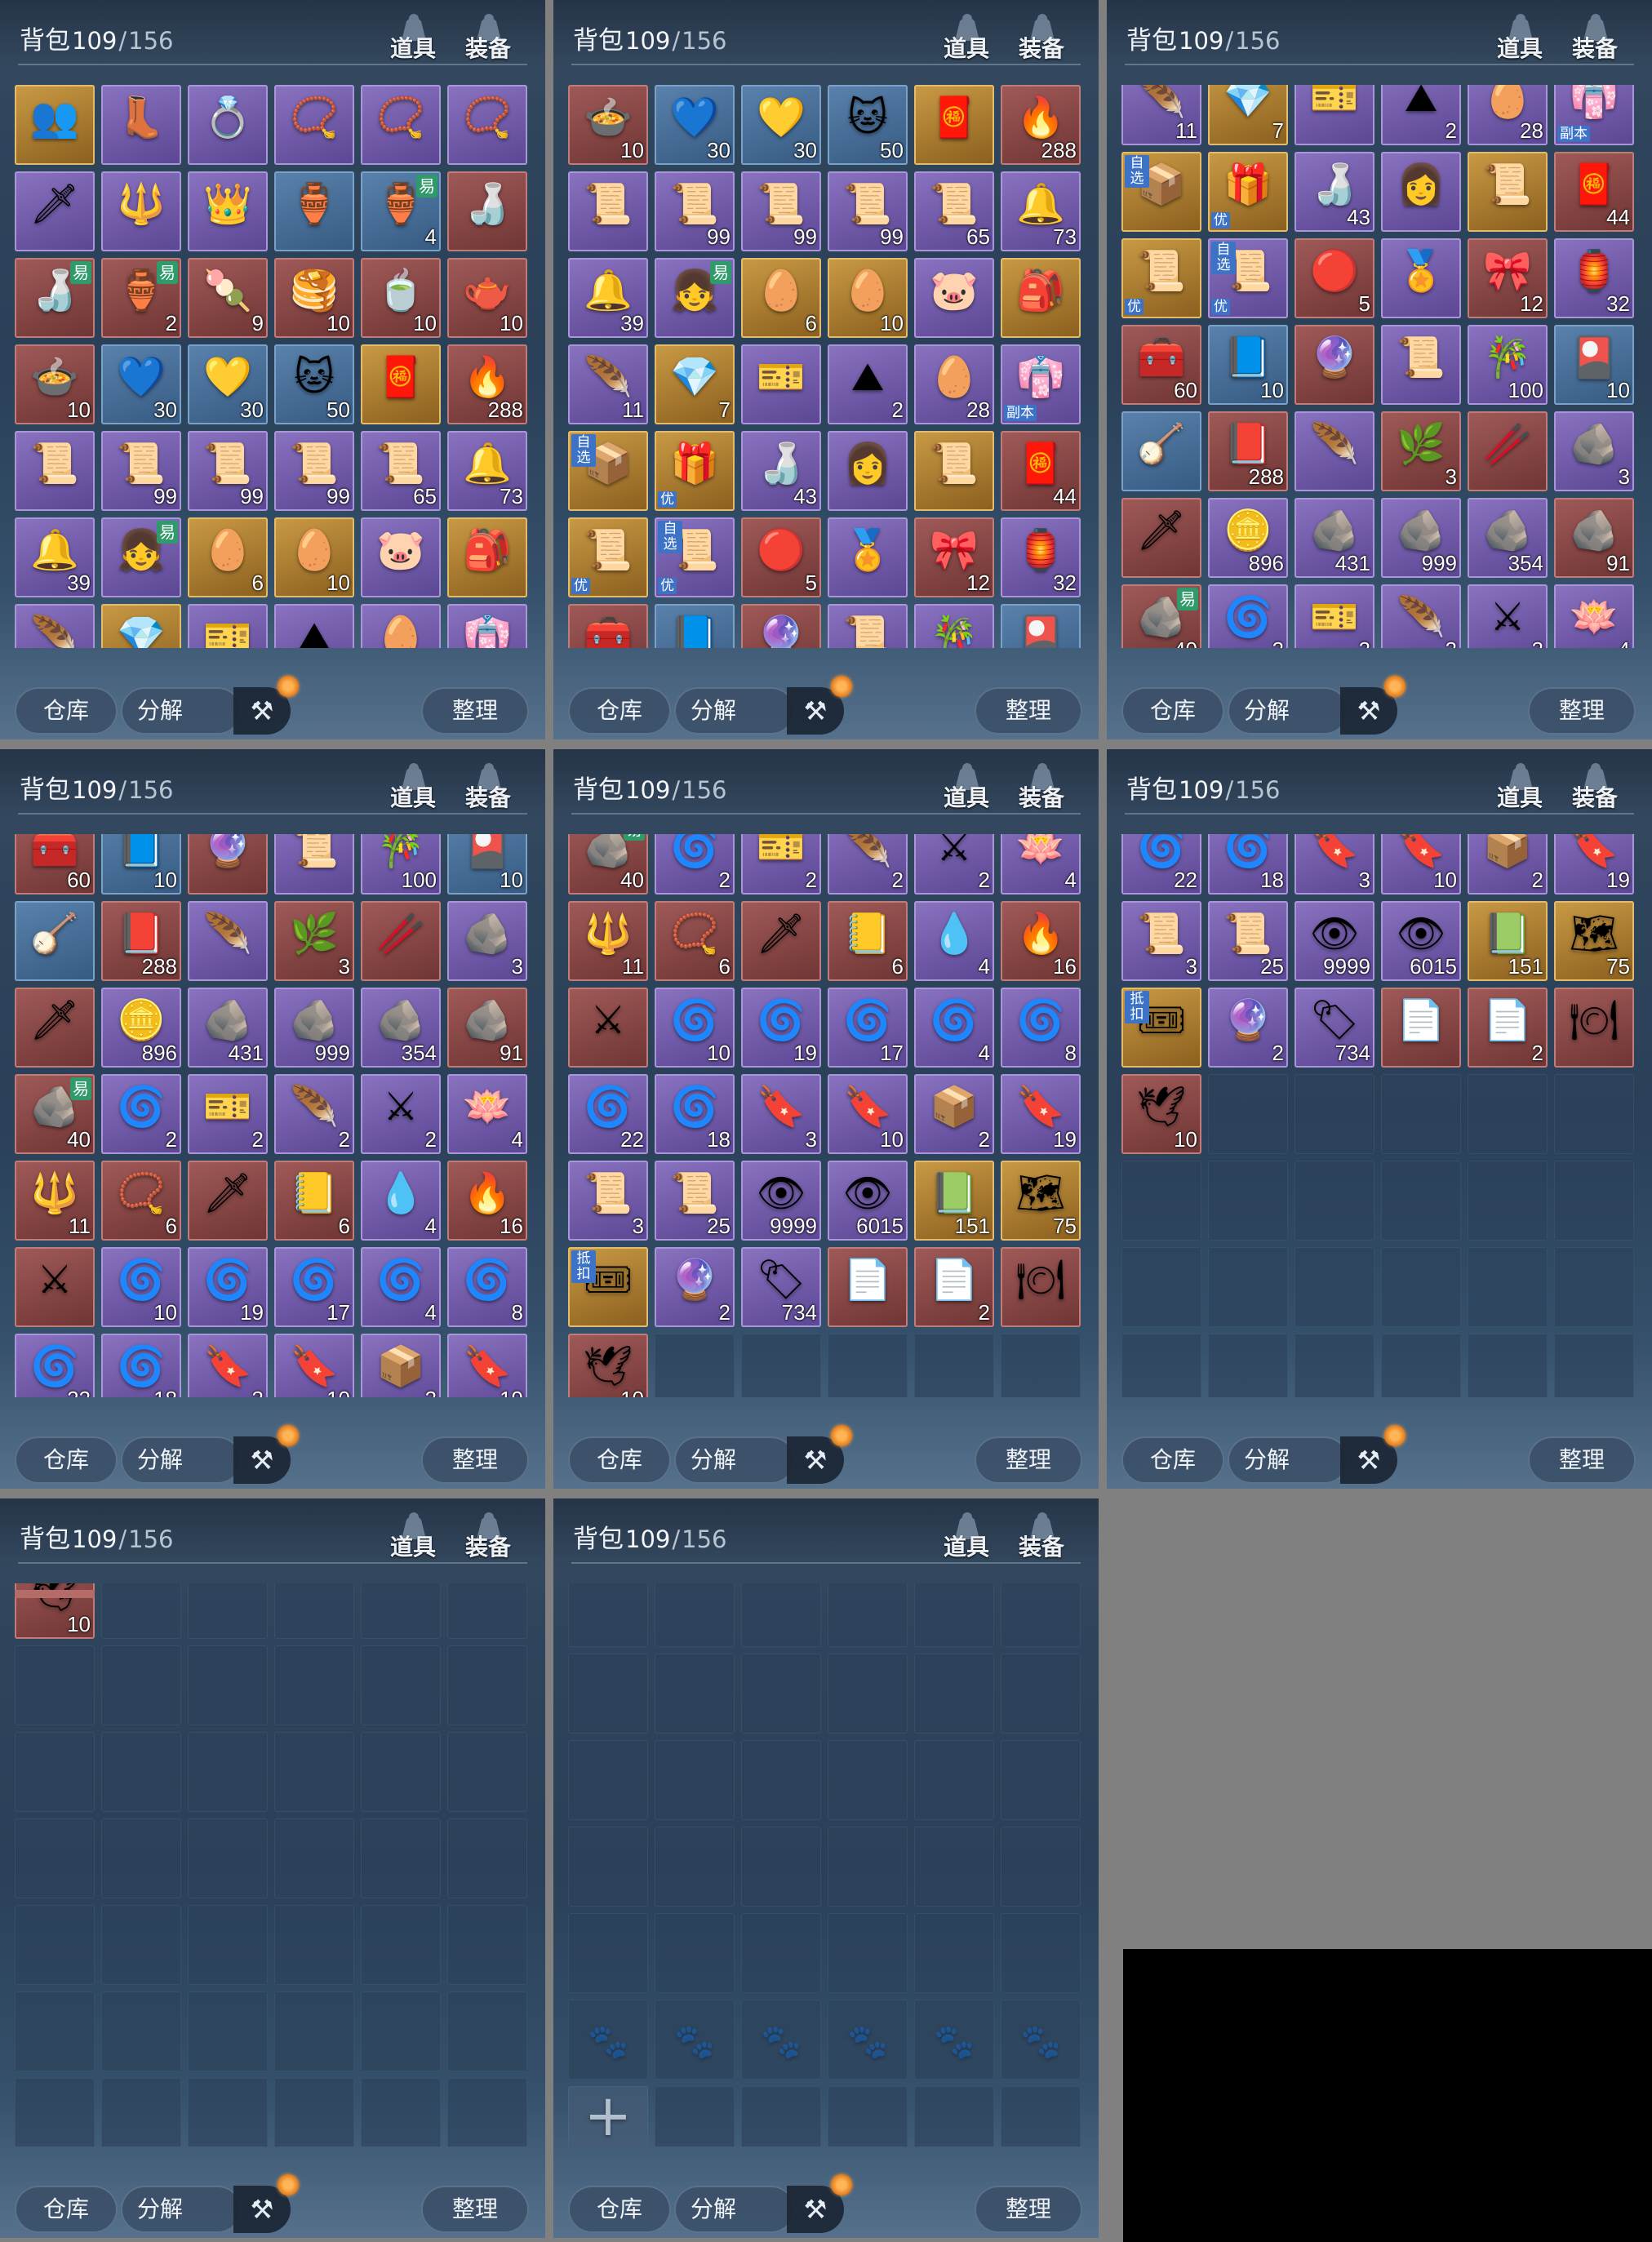  Describe the element at coordinates (608, 471) in the screenshot. I see `item-slot: 📦 自选` at that location.